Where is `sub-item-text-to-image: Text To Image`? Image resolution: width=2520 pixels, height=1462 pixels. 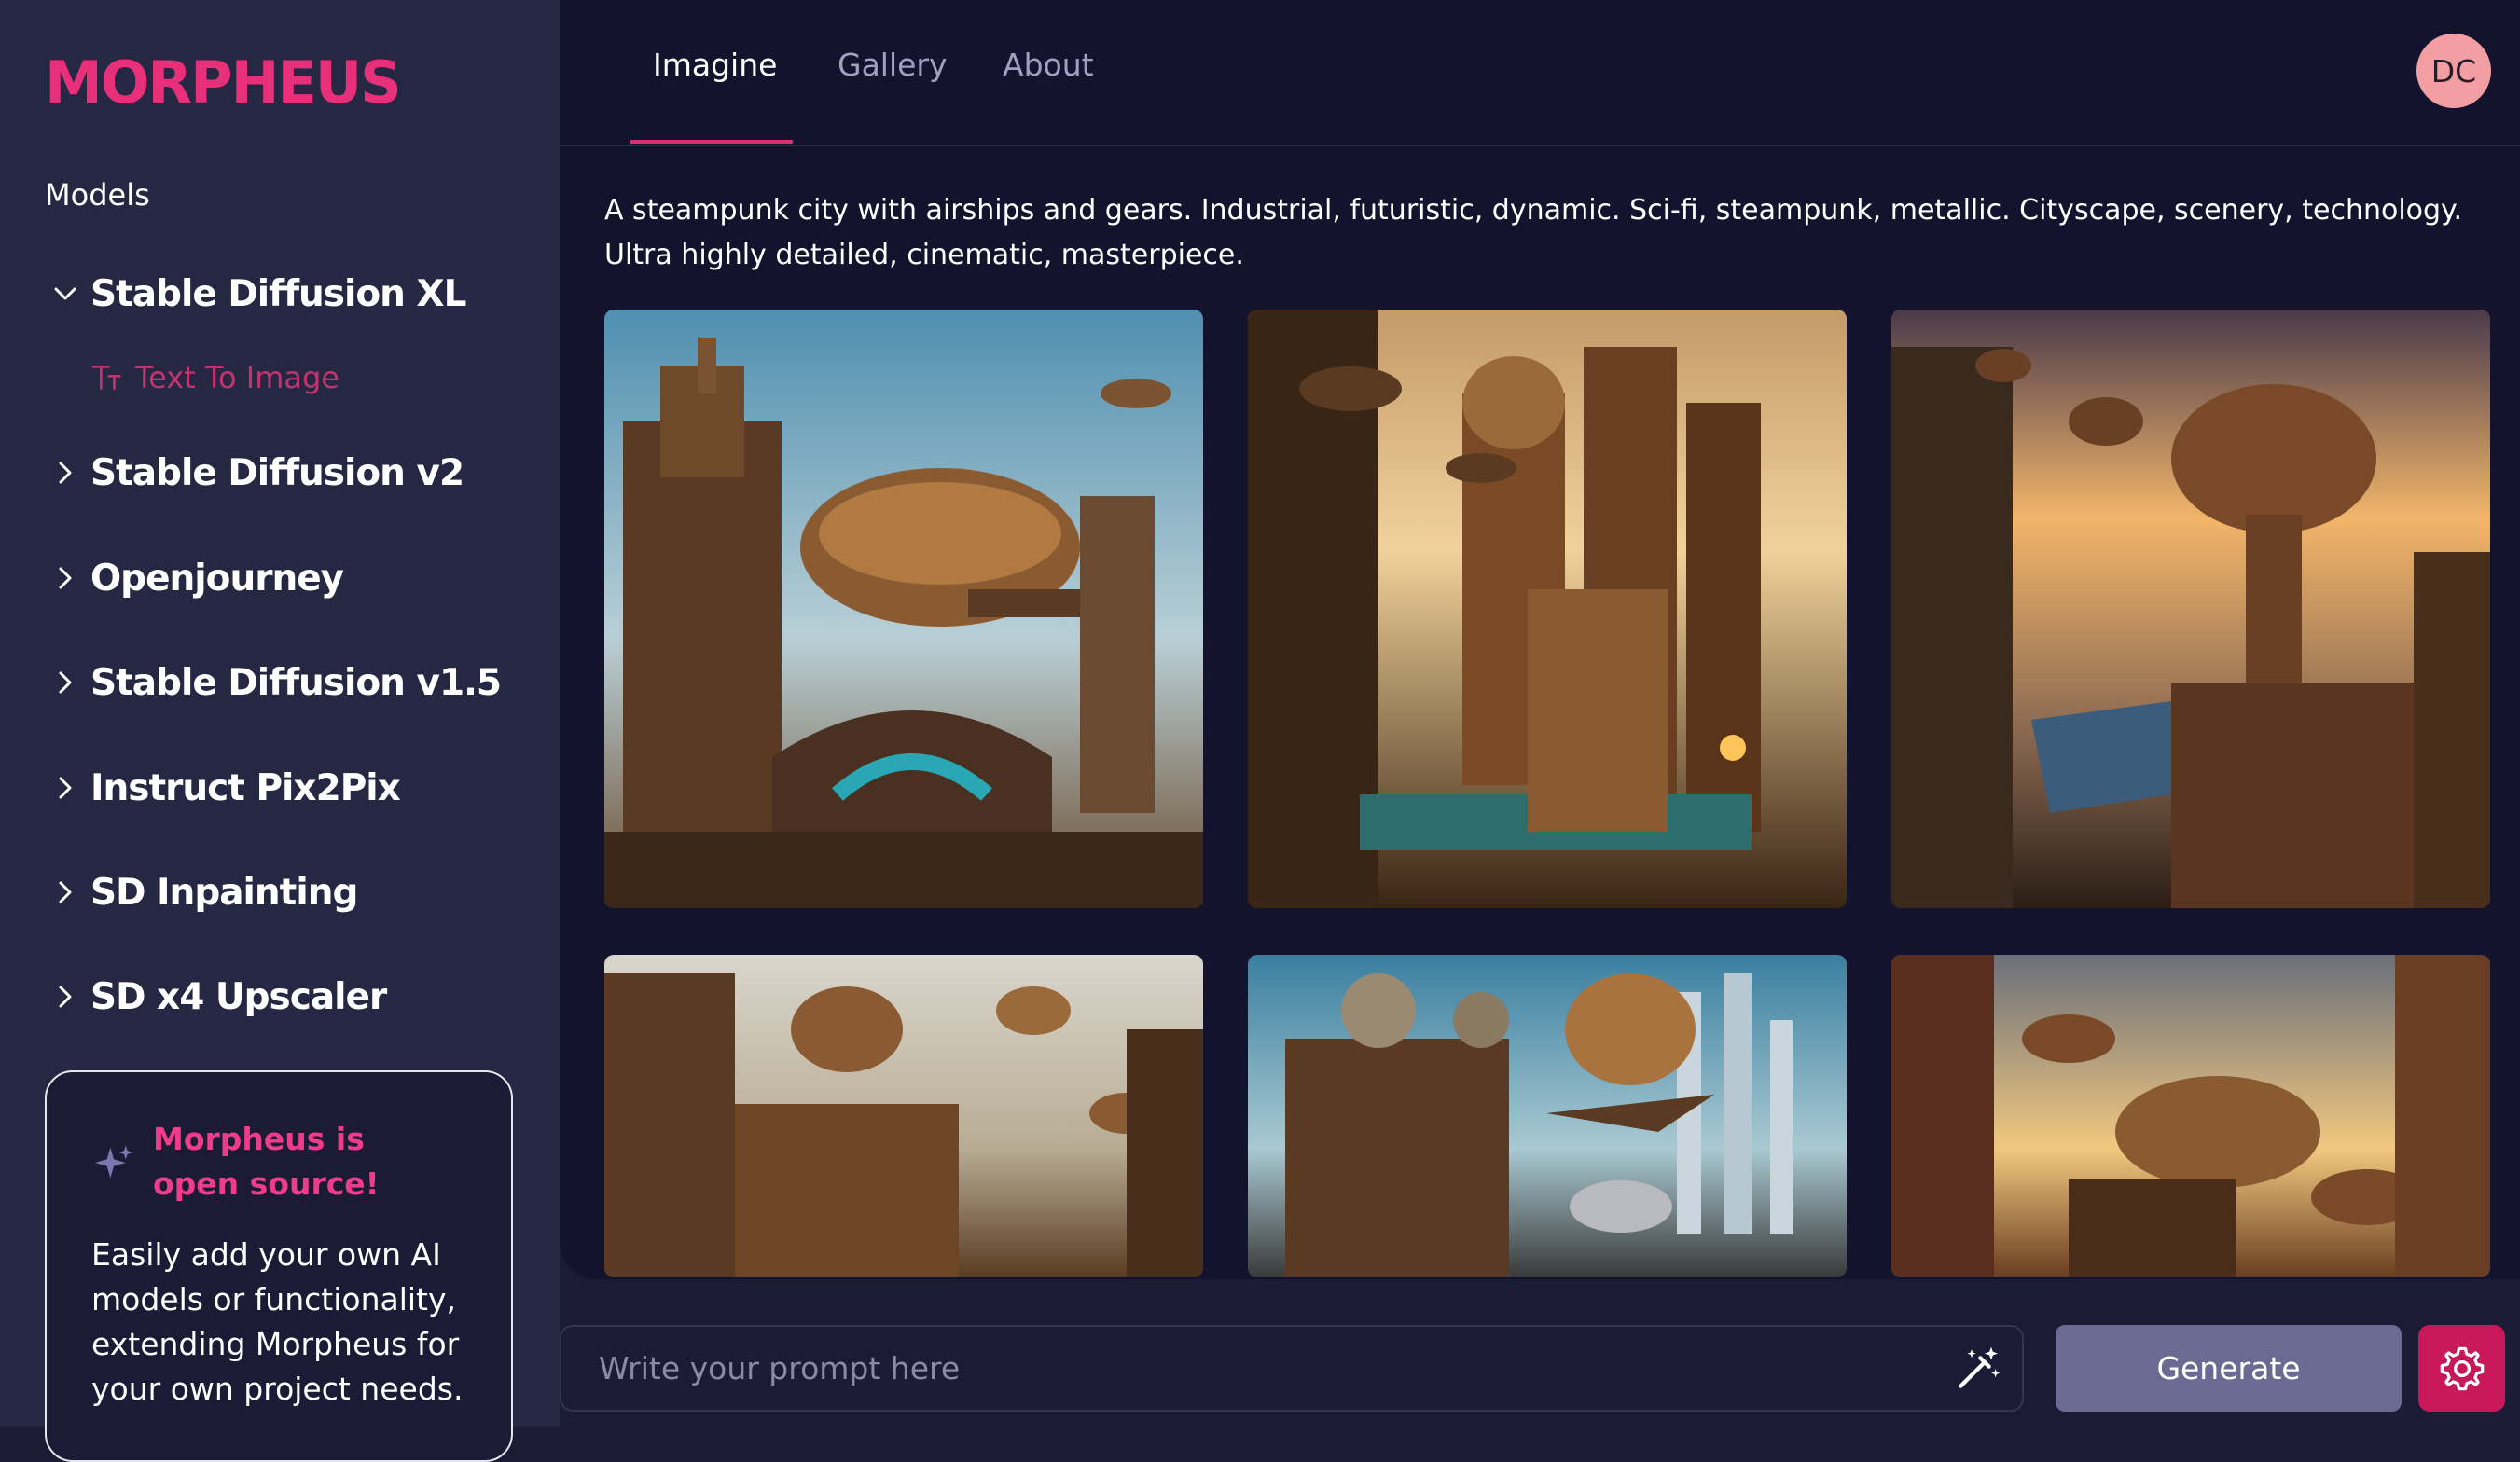 sub-item-text-to-image: Text To Image is located at coordinates (214, 377).